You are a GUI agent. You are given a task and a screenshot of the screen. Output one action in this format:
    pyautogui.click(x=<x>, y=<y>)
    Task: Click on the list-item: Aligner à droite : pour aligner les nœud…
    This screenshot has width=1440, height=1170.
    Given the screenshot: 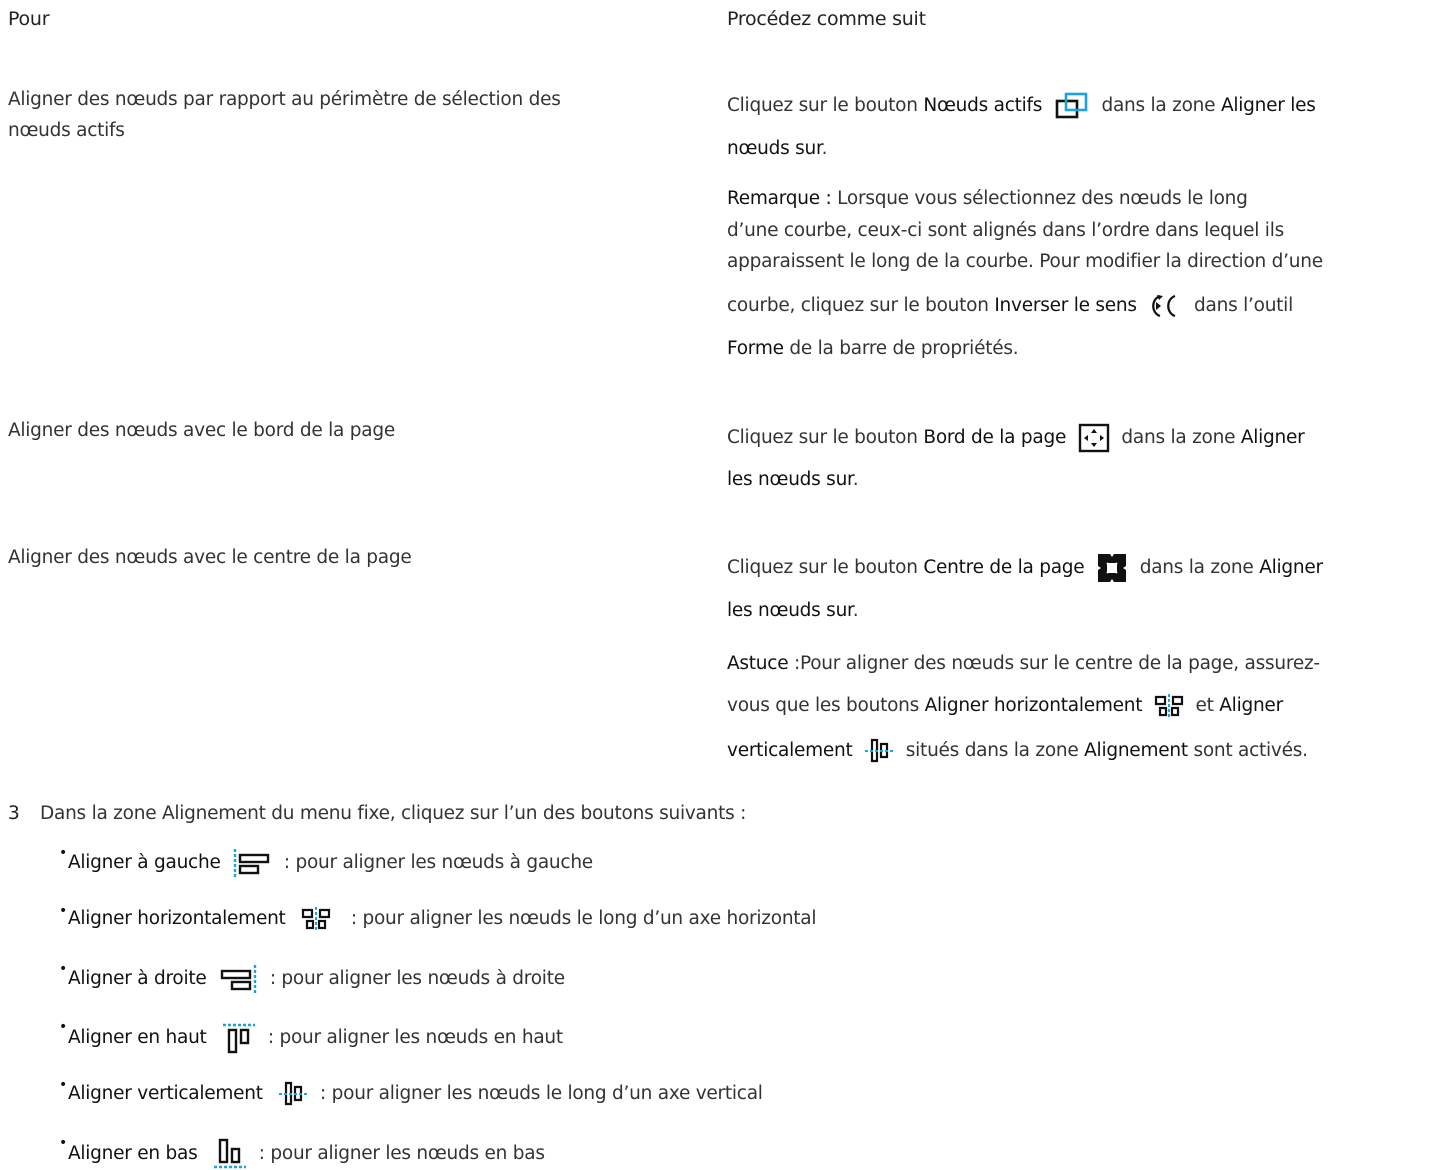 What is the action you would take?
    pyautogui.click(x=316, y=979)
    